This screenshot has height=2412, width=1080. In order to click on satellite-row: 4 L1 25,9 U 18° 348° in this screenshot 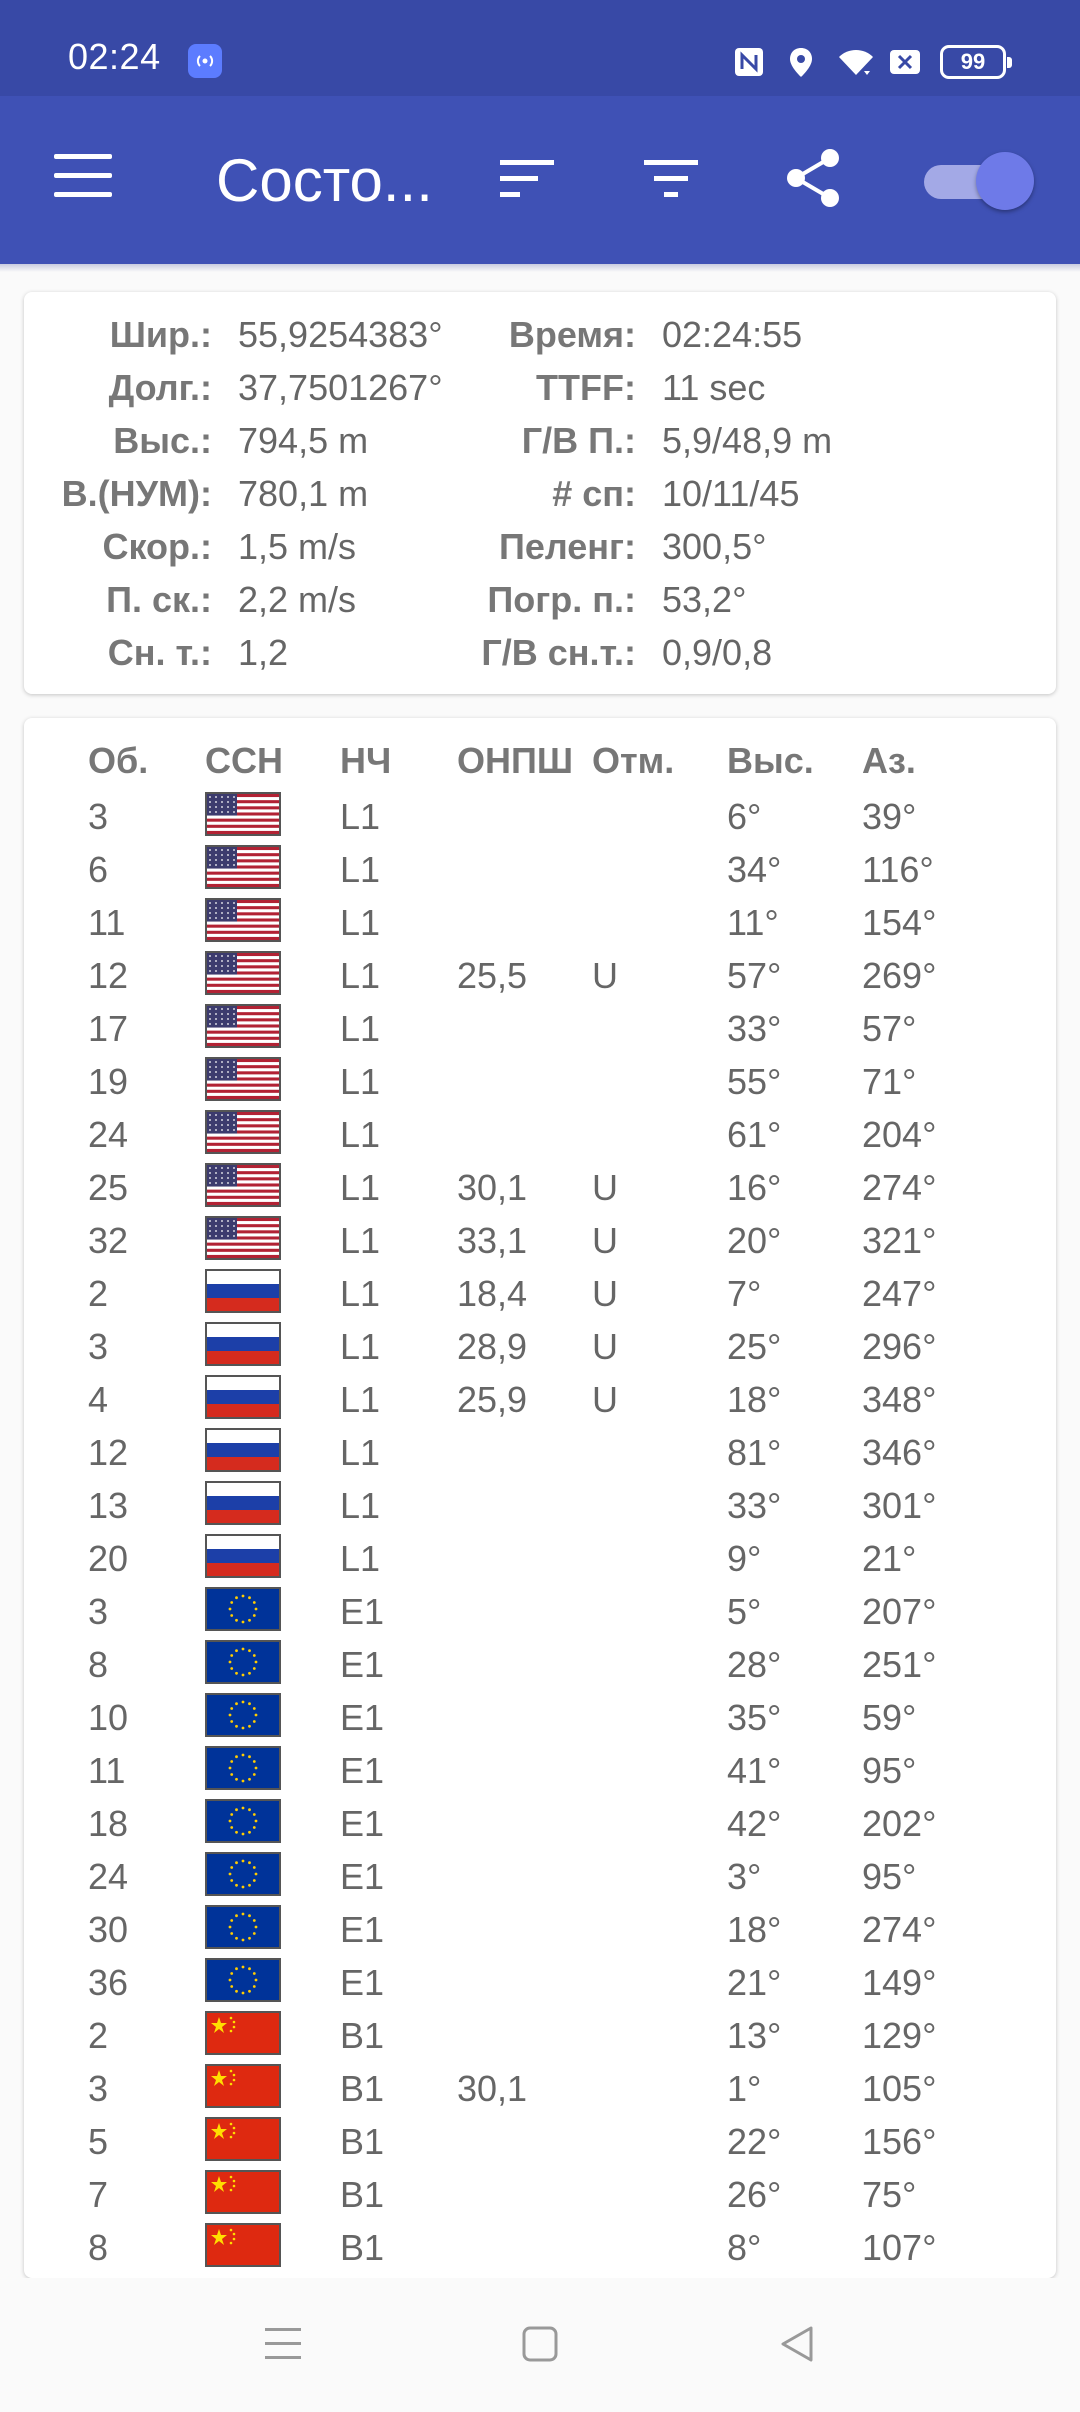, I will do `click(540, 1397)`.